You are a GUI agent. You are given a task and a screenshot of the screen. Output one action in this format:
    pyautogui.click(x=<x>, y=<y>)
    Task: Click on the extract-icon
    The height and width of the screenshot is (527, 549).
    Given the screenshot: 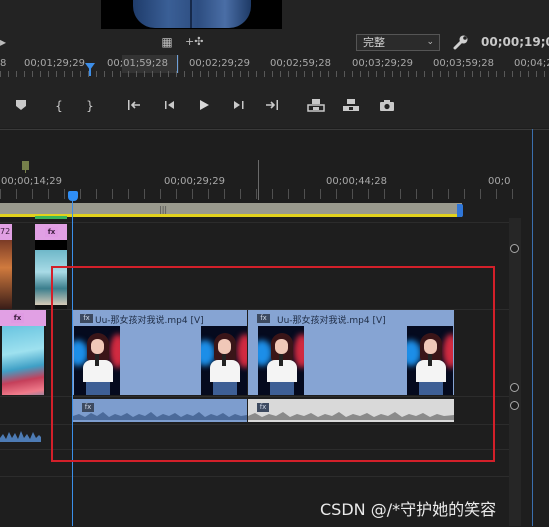 What is the action you would take?
    pyautogui.click(x=351, y=106)
    